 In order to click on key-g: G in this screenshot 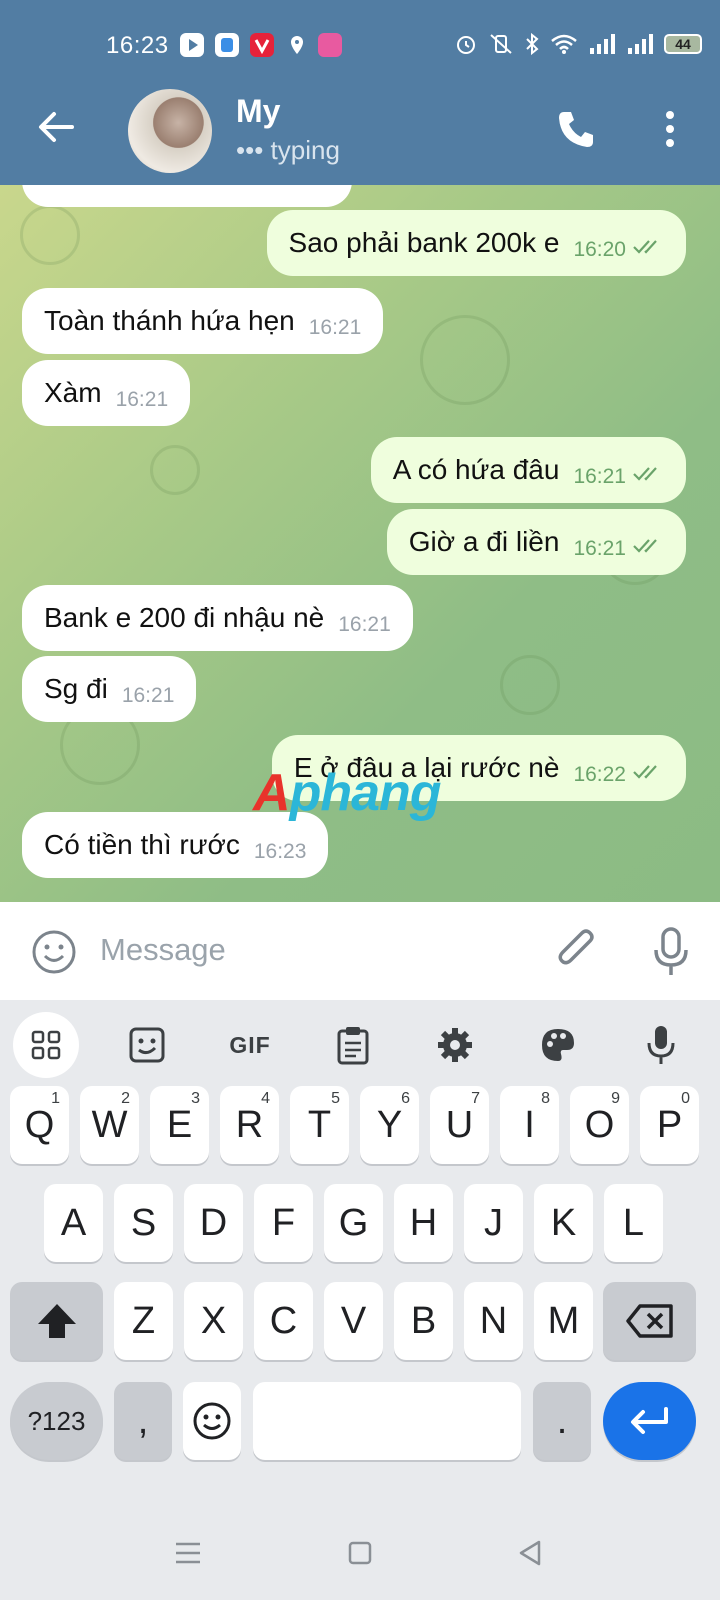, I will do `click(353, 1223)`.